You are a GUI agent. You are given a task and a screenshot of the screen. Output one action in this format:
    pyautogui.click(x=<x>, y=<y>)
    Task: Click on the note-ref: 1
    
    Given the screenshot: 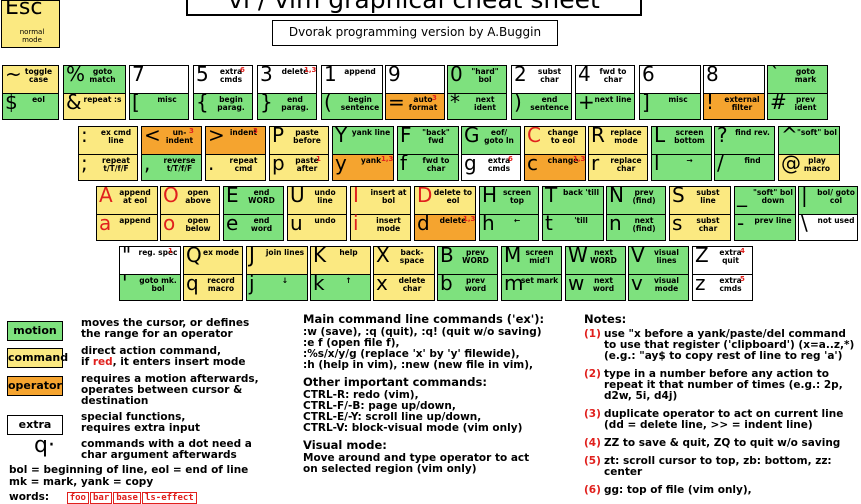 What is the action you would take?
    pyautogui.click(x=318, y=158)
    